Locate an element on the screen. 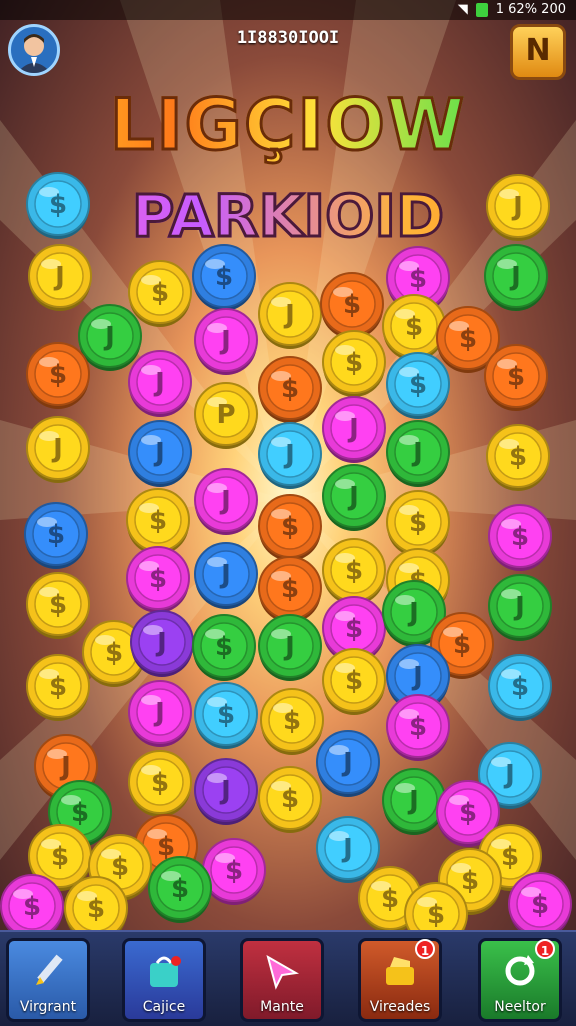 The width and height of the screenshot is (576, 1026). pencil-icon is located at coordinates (48, 971).